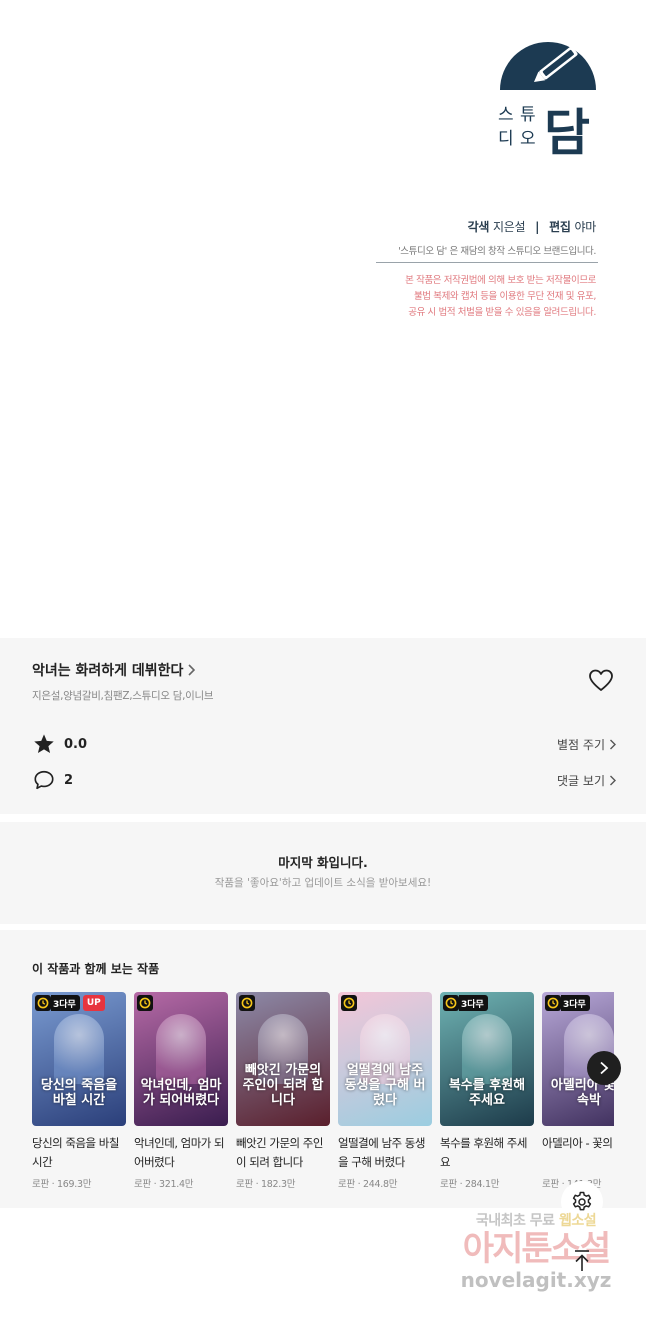 This screenshot has width=646, height=1324. I want to click on card-meta: 로판 · 182.3만, so click(266, 1184).